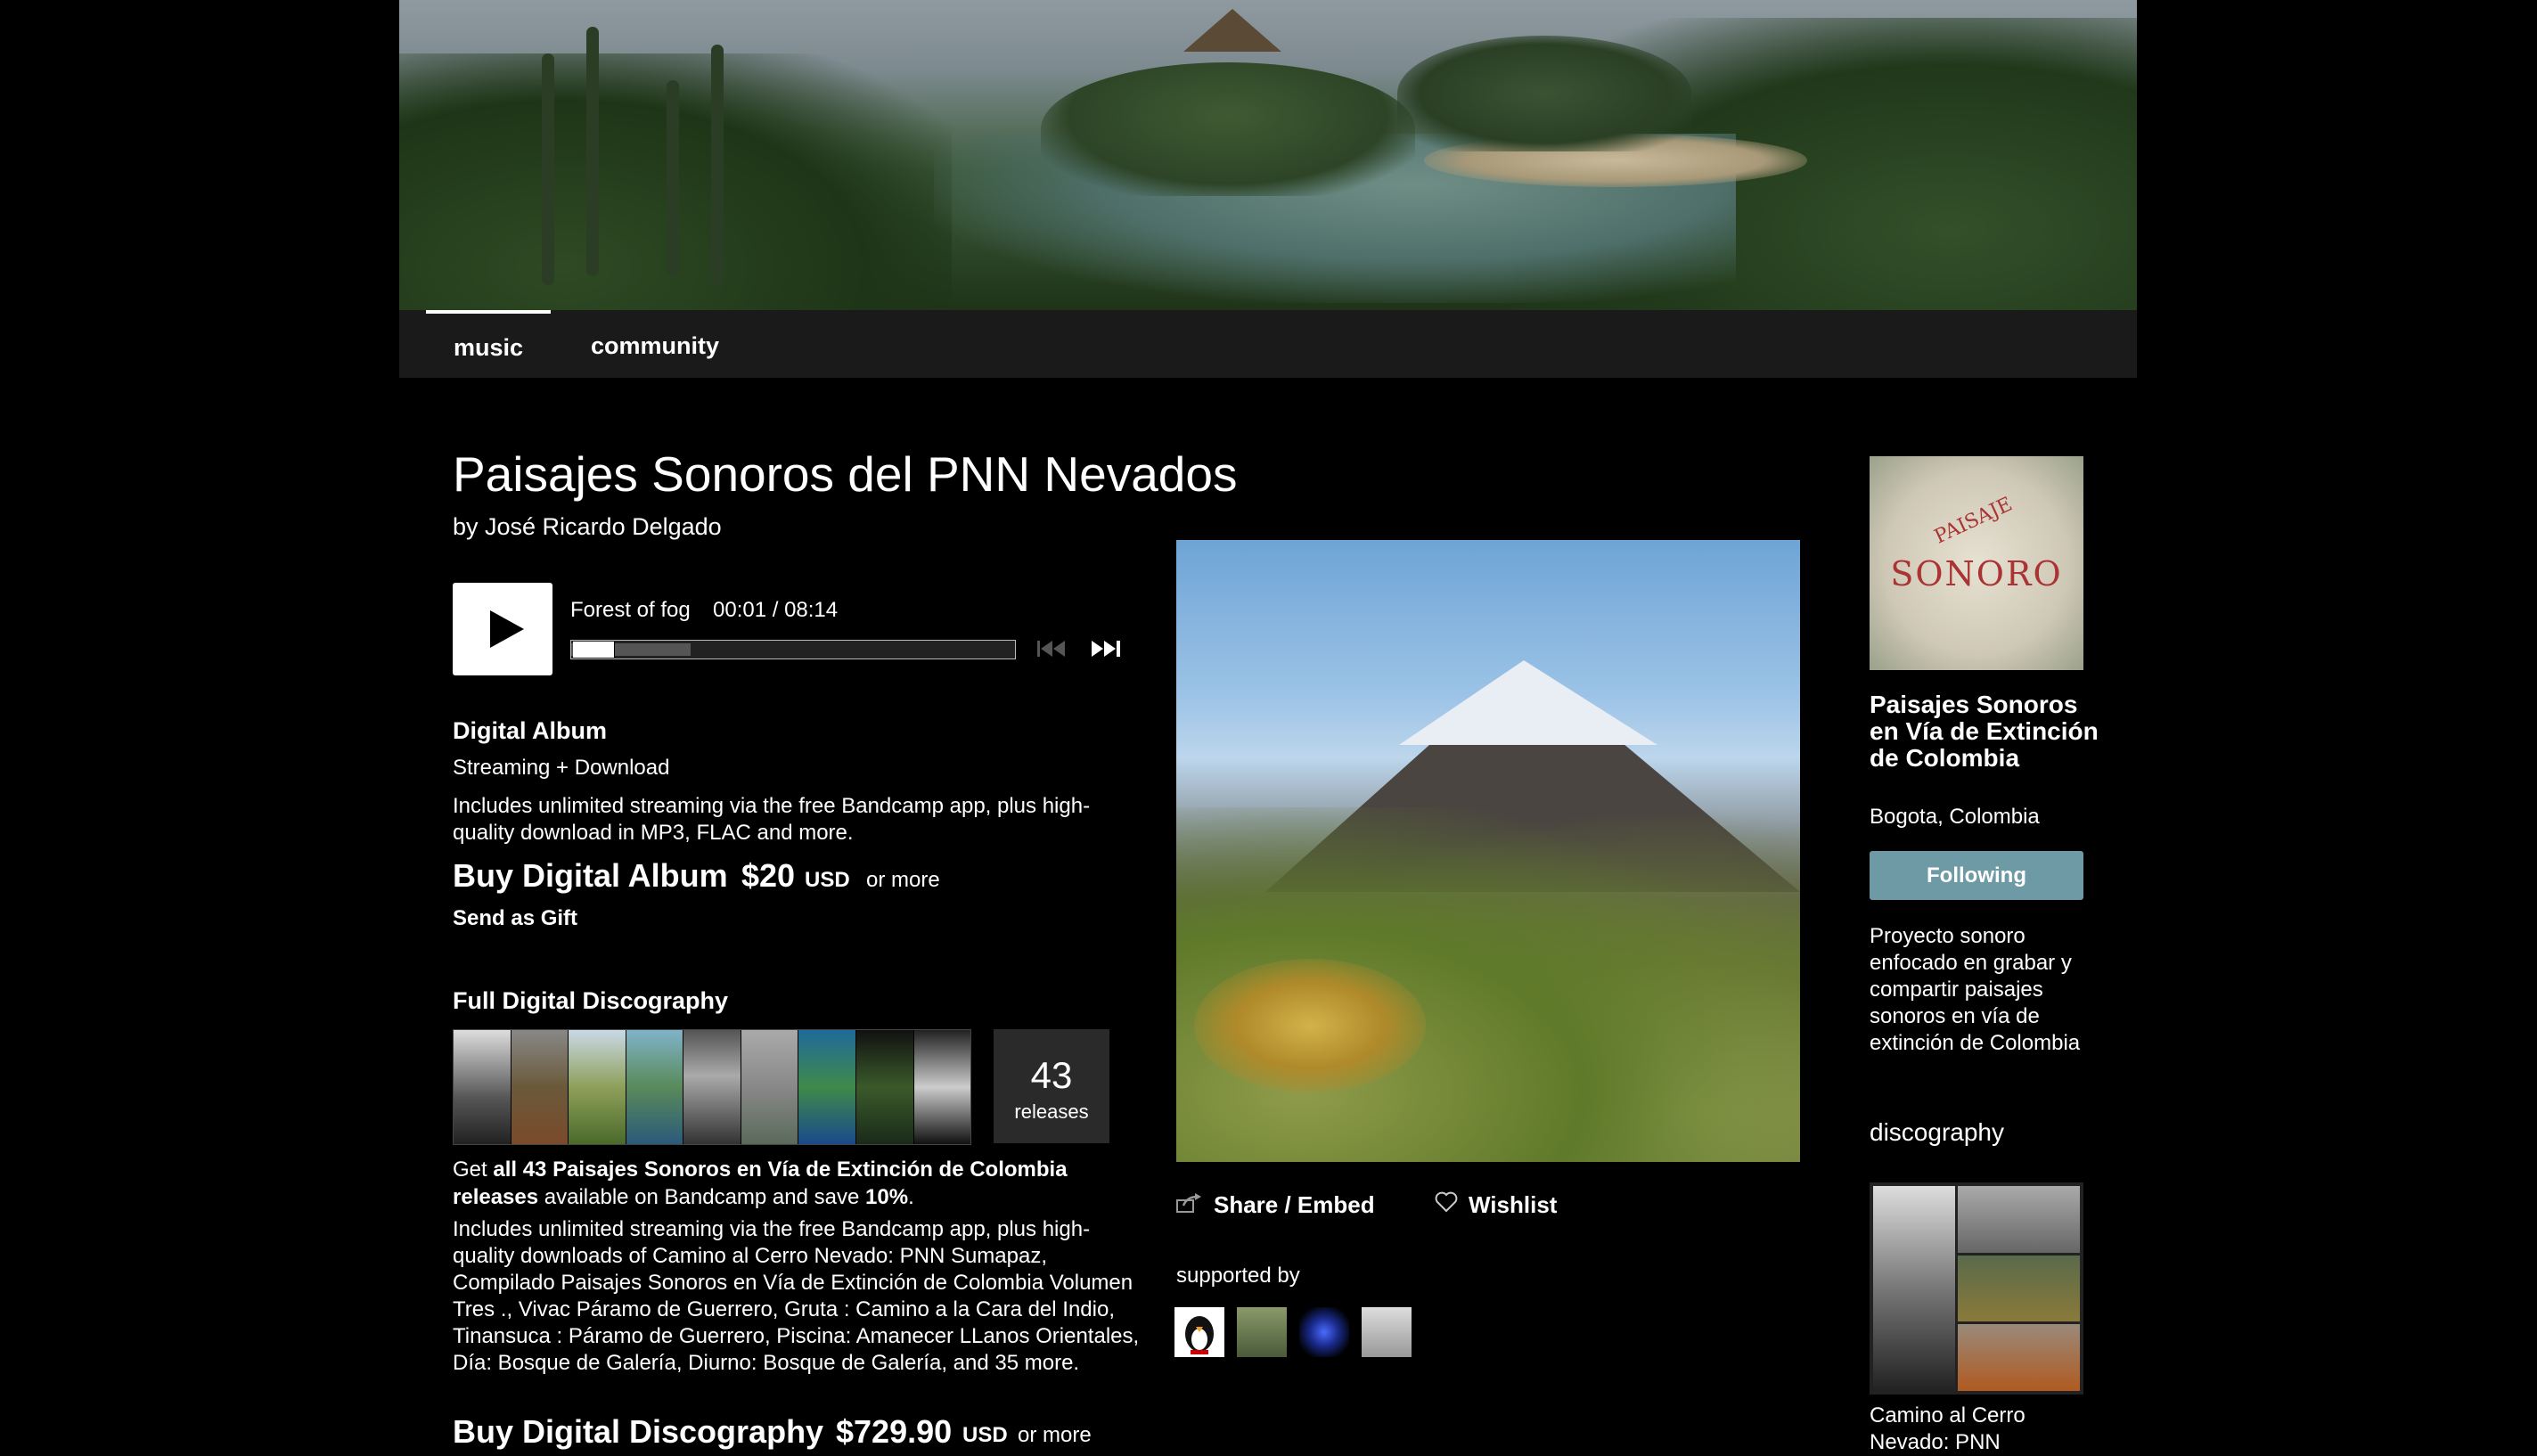 This screenshot has height=1456, width=2537. Describe the element at coordinates (1974, 521) in the screenshot. I see `band-logo-text-top: PAISAJE` at that location.